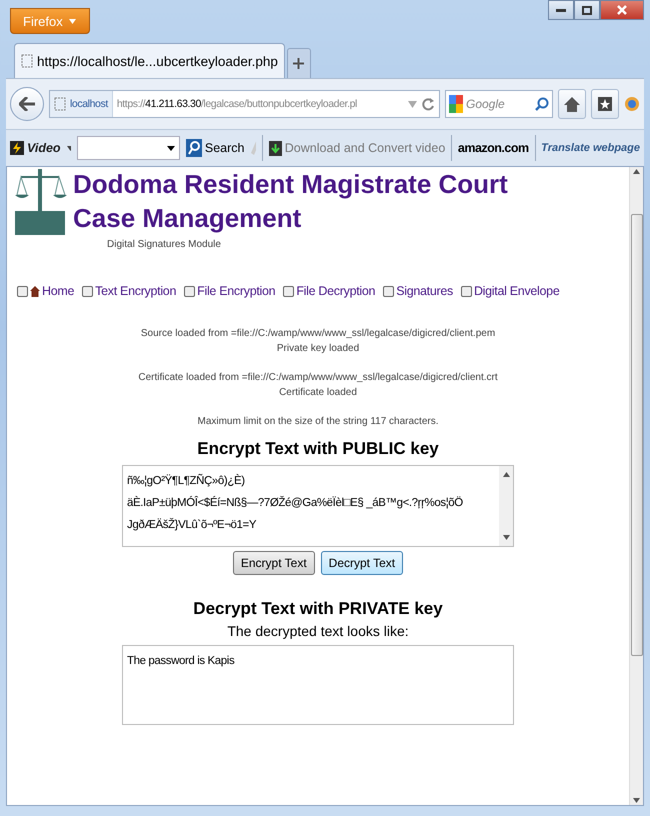 The width and height of the screenshot is (650, 816). I want to click on maximize-icon, so click(587, 10).